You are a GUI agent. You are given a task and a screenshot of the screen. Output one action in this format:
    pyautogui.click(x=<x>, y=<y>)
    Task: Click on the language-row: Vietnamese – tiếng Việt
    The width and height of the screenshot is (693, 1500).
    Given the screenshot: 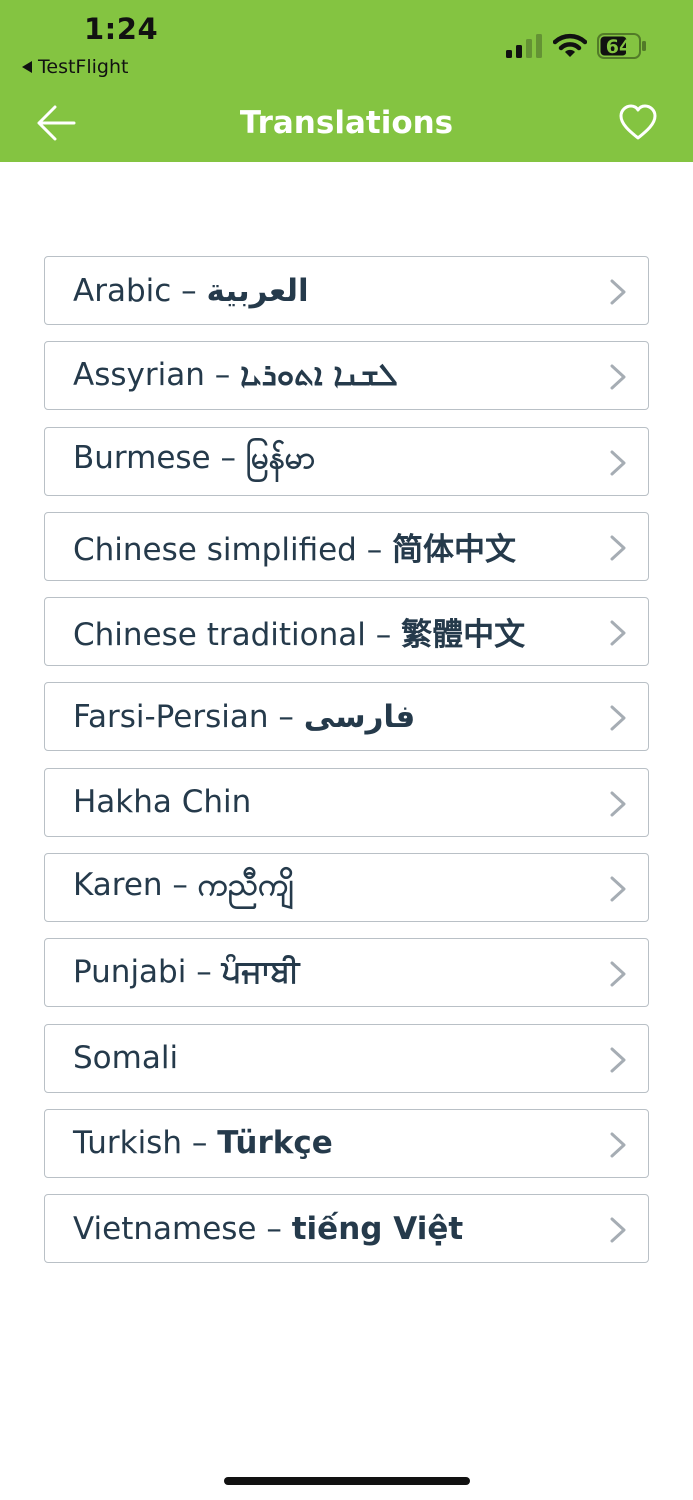 What is the action you would take?
    pyautogui.click(x=346, y=1229)
    